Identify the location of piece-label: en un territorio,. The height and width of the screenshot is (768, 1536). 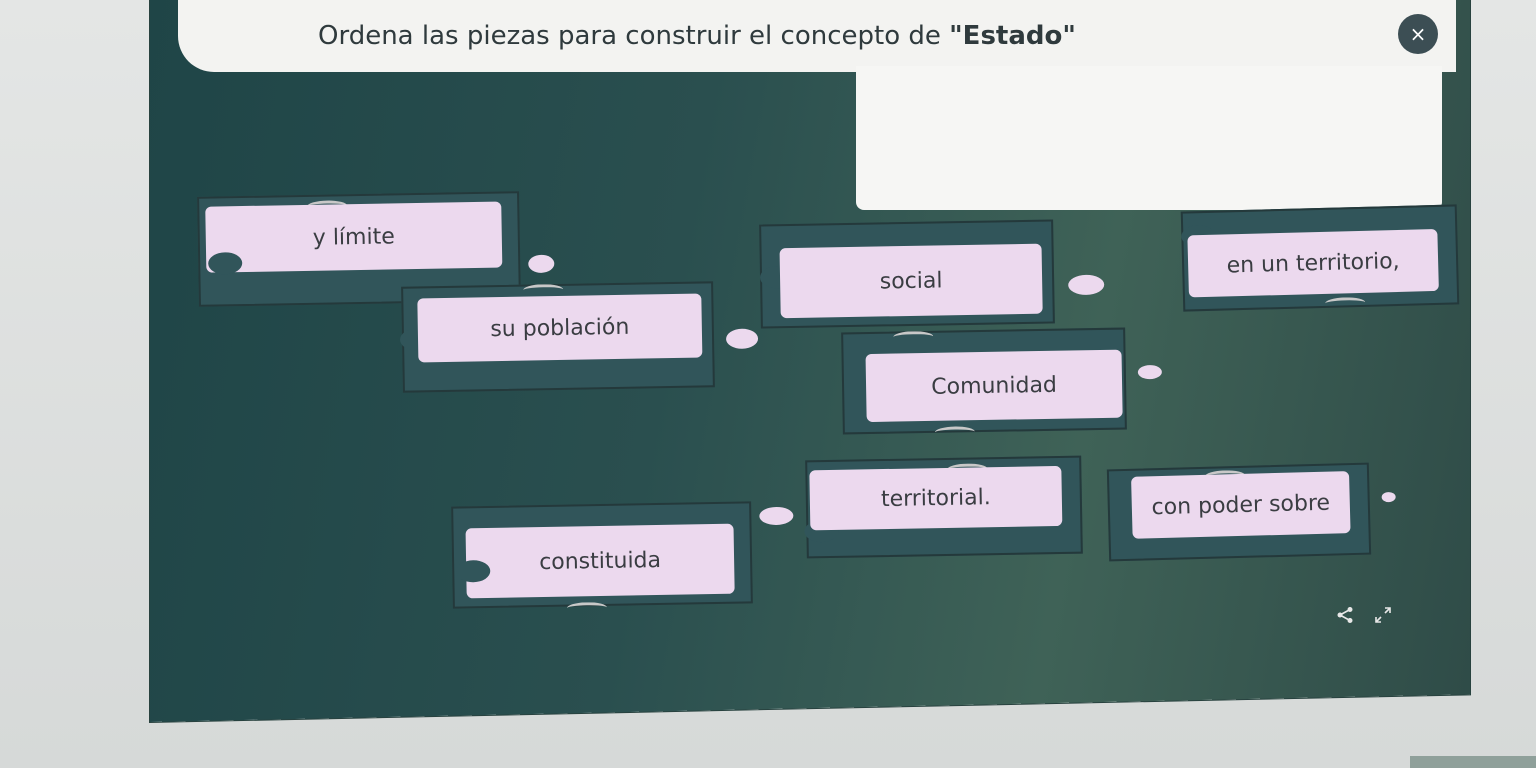
(1313, 263).